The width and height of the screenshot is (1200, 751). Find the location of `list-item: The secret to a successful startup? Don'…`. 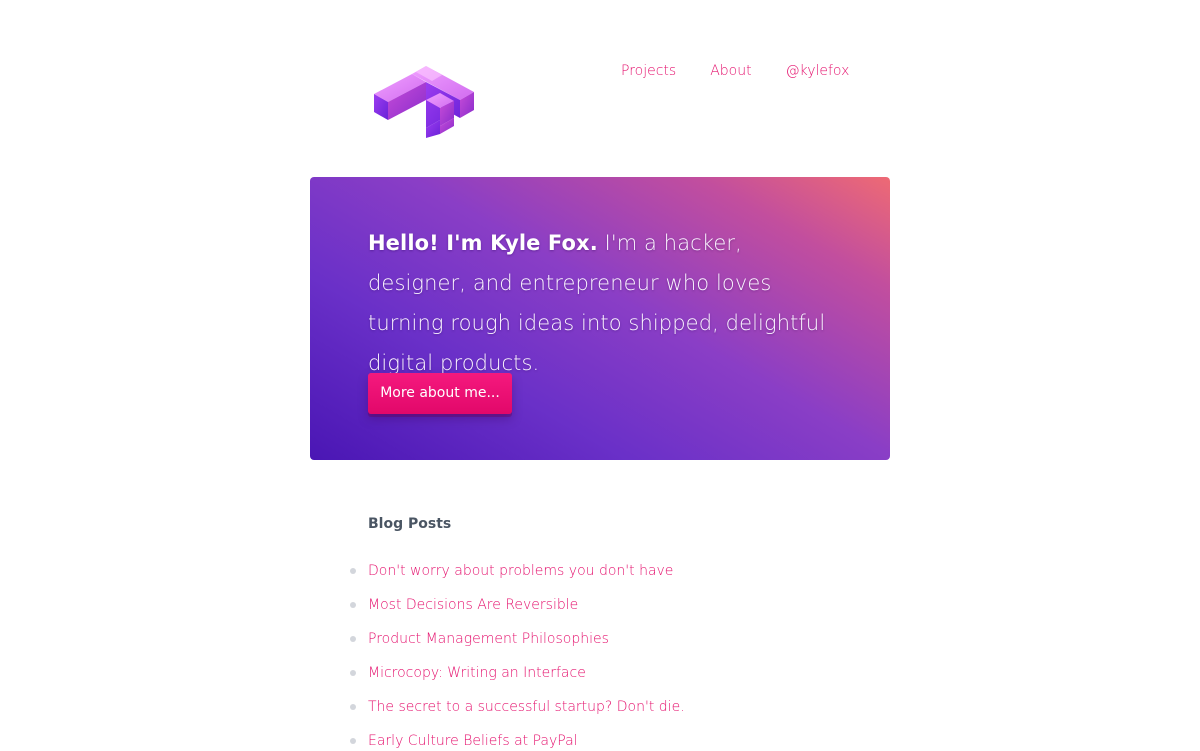

list-item: The secret to a successful startup? Don'… is located at coordinates (517, 713).